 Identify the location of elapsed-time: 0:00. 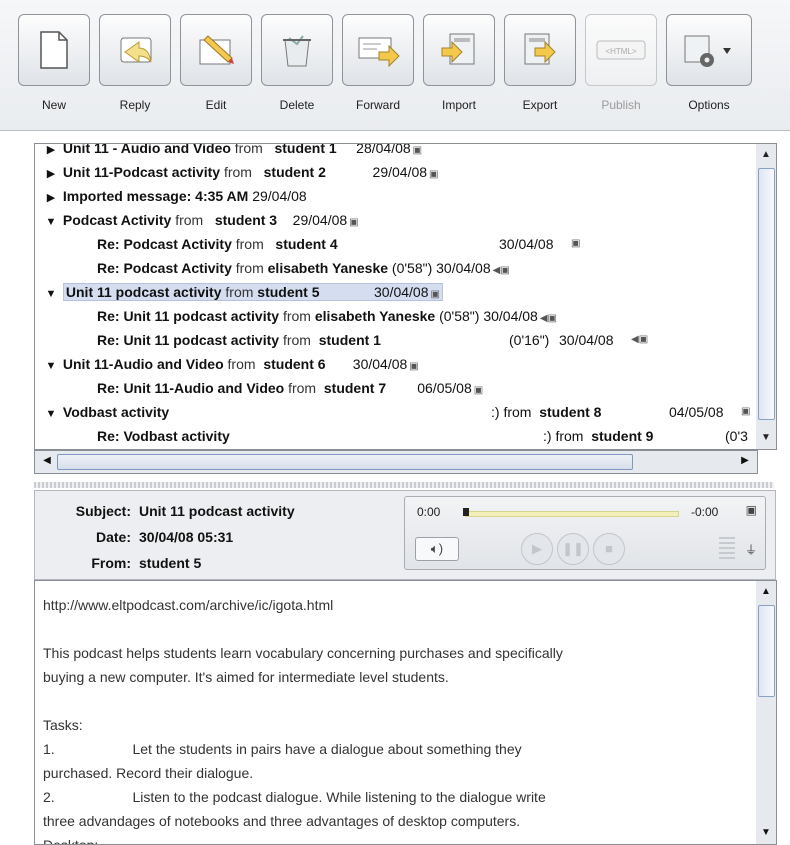
(429, 512).